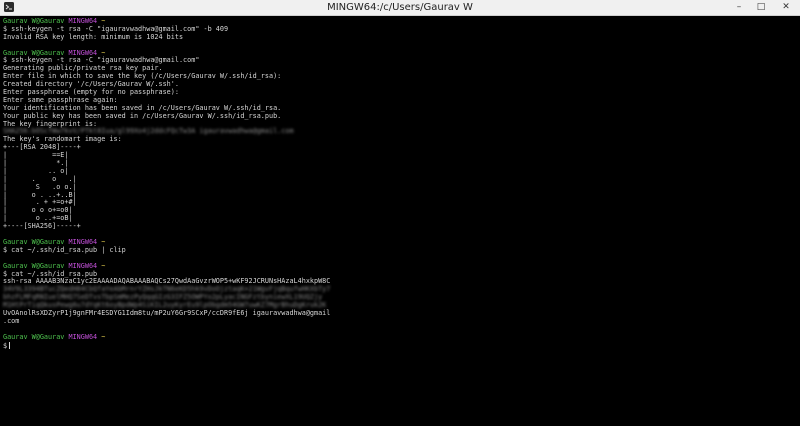  What do you see at coordinates (83, 68) in the screenshot?
I see `output-text: Generating public/private rsa key pair.` at bounding box center [83, 68].